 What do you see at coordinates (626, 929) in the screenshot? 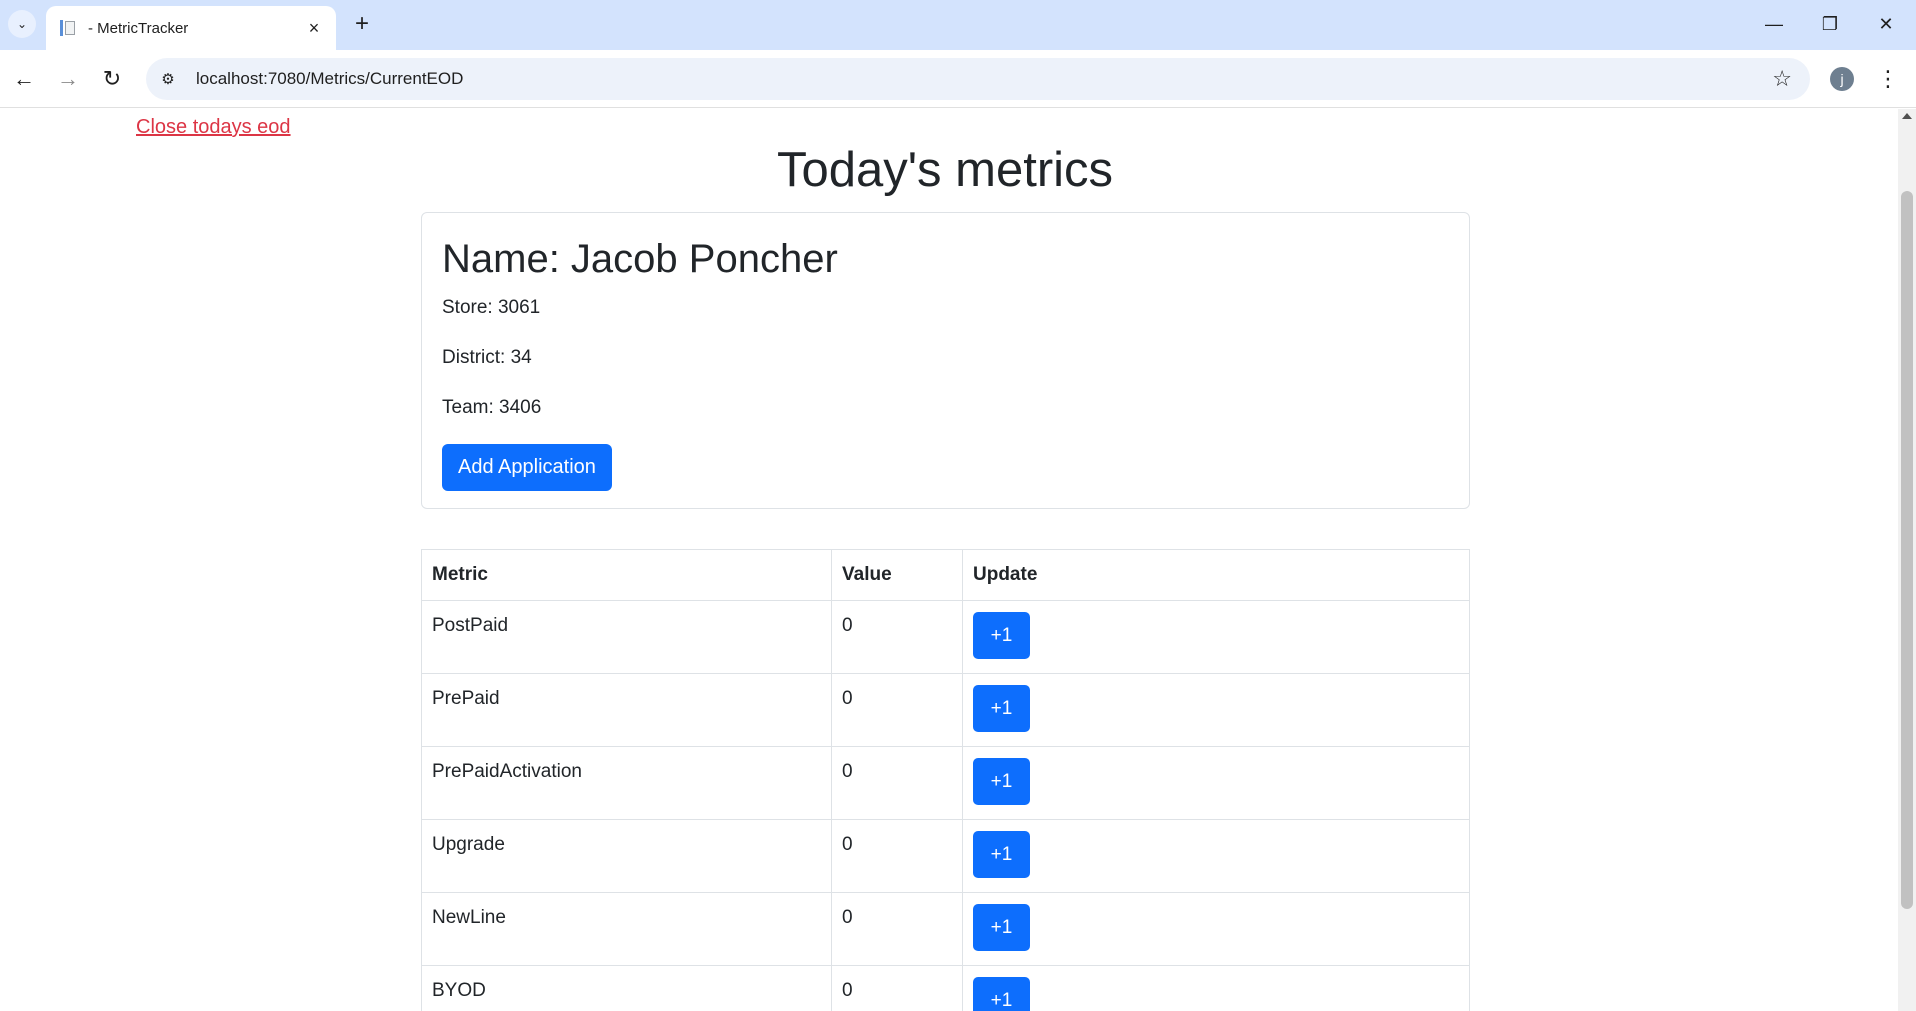
I see `metric-name: NewLine` at bounding box center [626, 929].